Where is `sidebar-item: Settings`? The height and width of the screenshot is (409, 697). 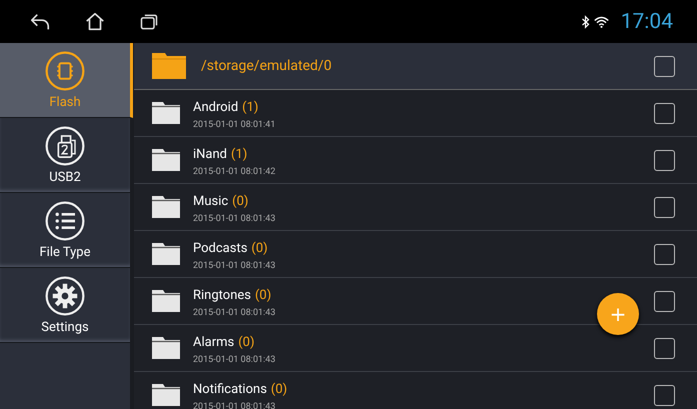 sidebar-item: Settings is located at coordinates (65, 305).